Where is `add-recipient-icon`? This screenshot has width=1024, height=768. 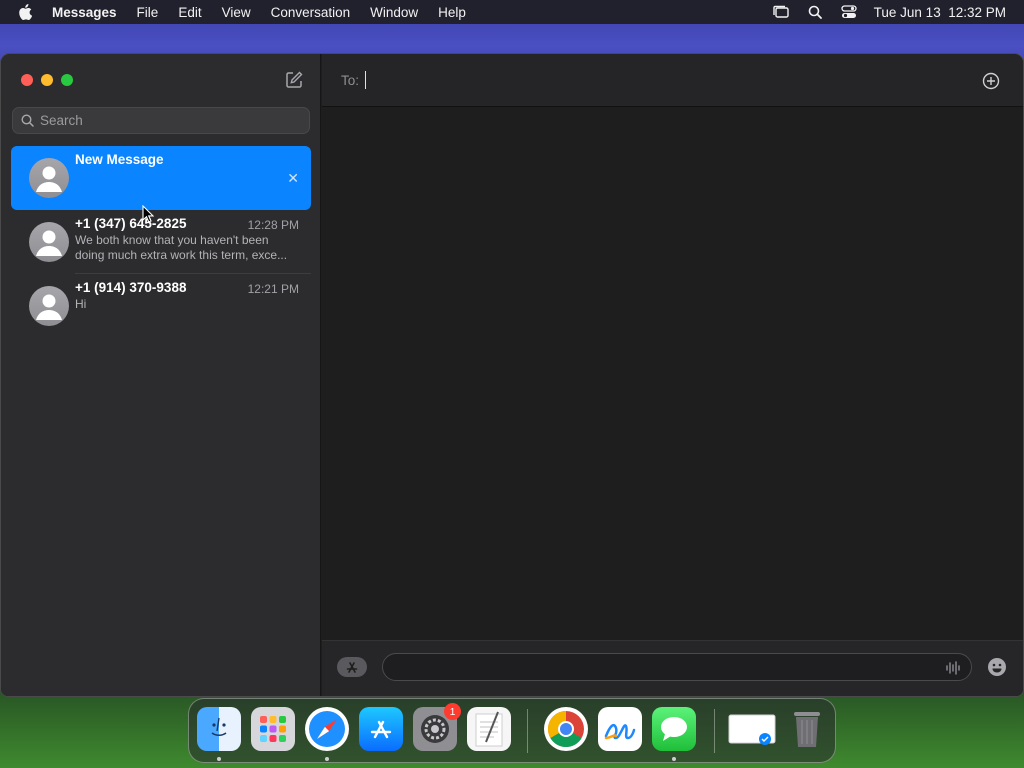 add-recipient-icon is located at coordinates (991, 81).